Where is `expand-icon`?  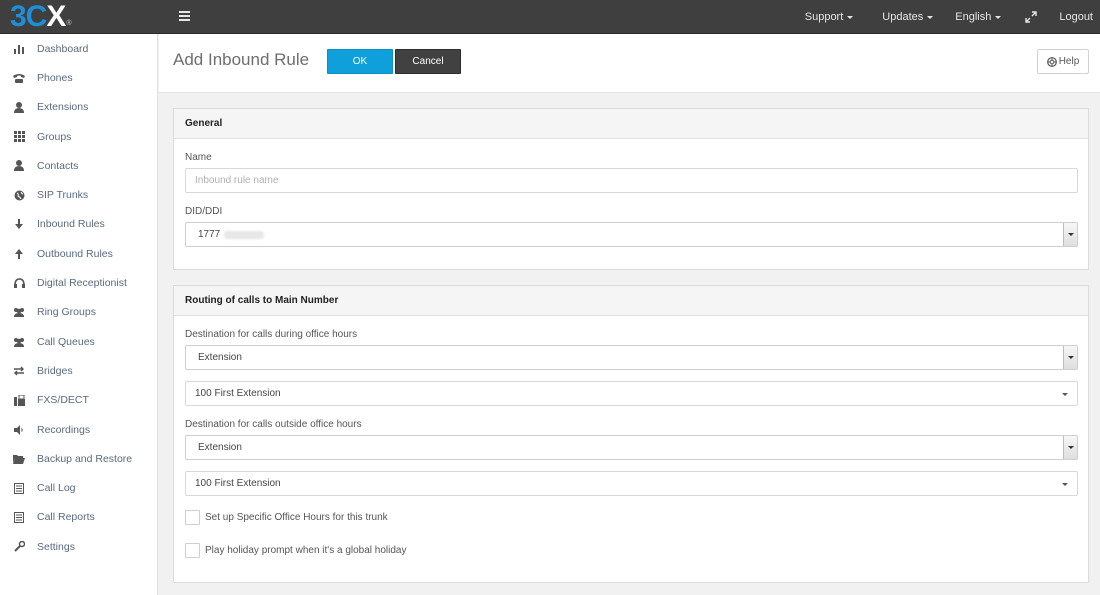
expand-icon is located at coordinates (1031, 17).